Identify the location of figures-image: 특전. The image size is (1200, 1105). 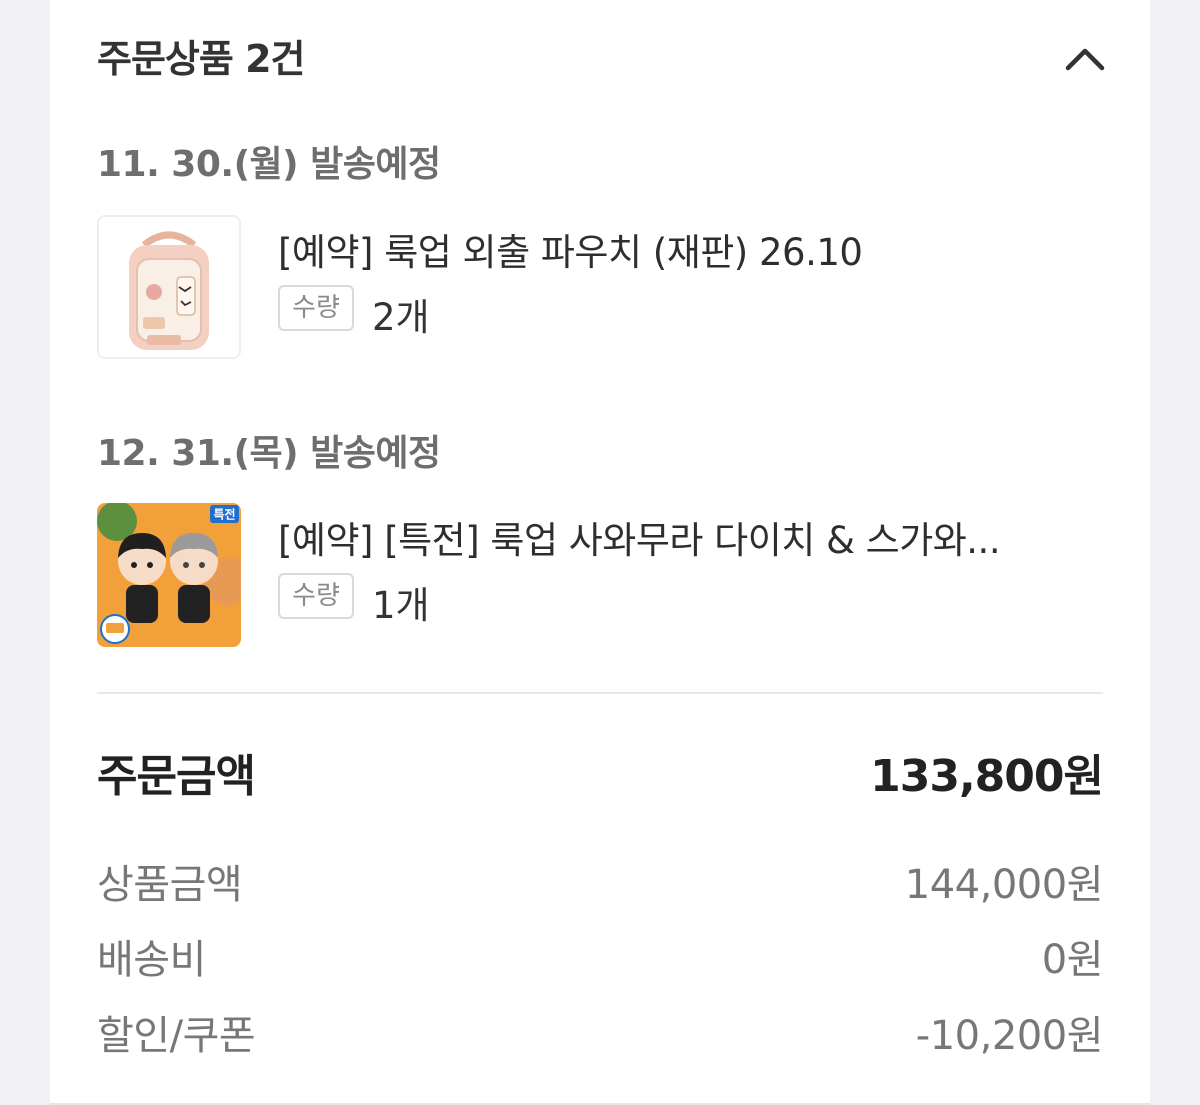
(169, 575).